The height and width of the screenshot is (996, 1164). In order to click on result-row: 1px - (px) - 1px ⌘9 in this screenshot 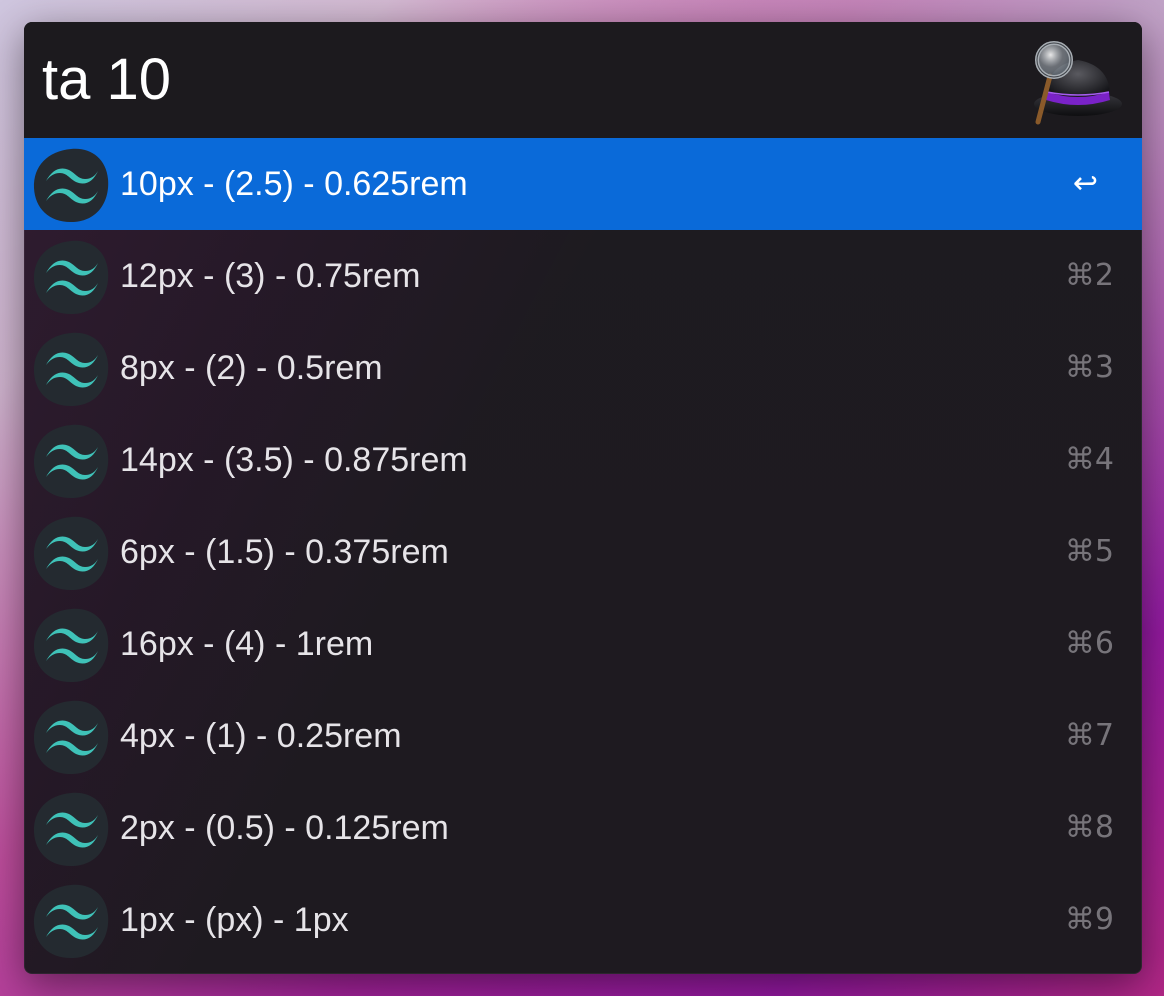, I will do `click(583, 920)`.